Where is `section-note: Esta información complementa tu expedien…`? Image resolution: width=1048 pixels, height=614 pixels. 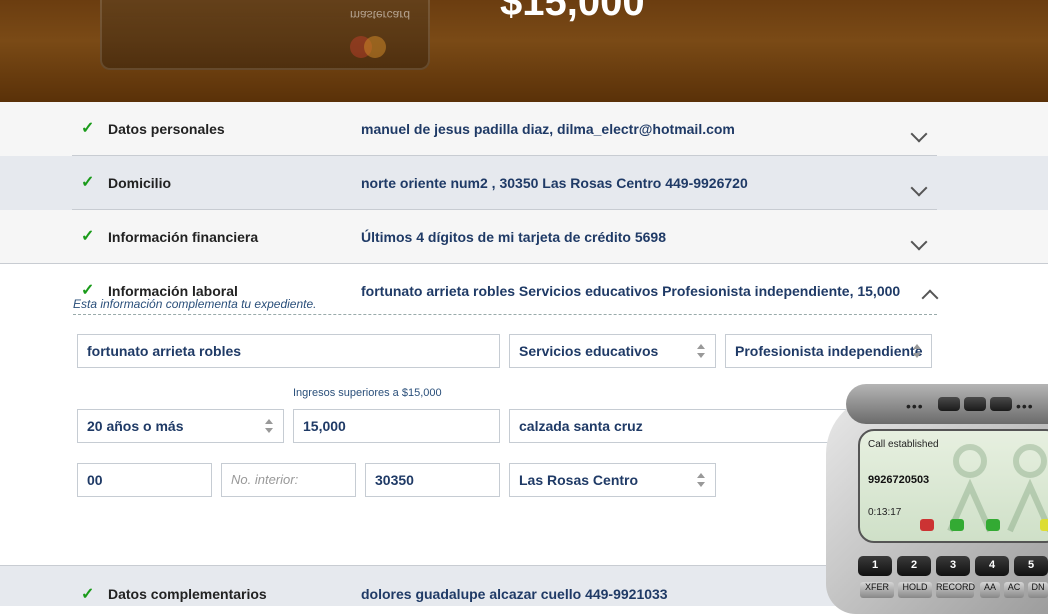
section-note: Esta información complementa tu expedien… is located at coordinates (195, 304).